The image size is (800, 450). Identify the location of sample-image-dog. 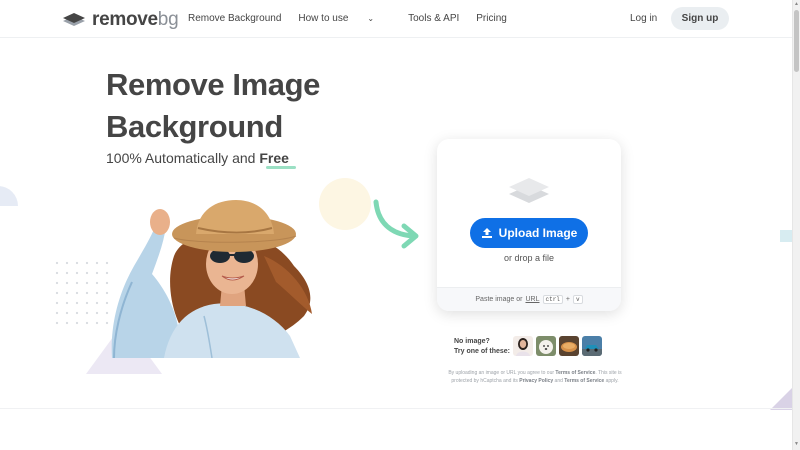
(546, 346).